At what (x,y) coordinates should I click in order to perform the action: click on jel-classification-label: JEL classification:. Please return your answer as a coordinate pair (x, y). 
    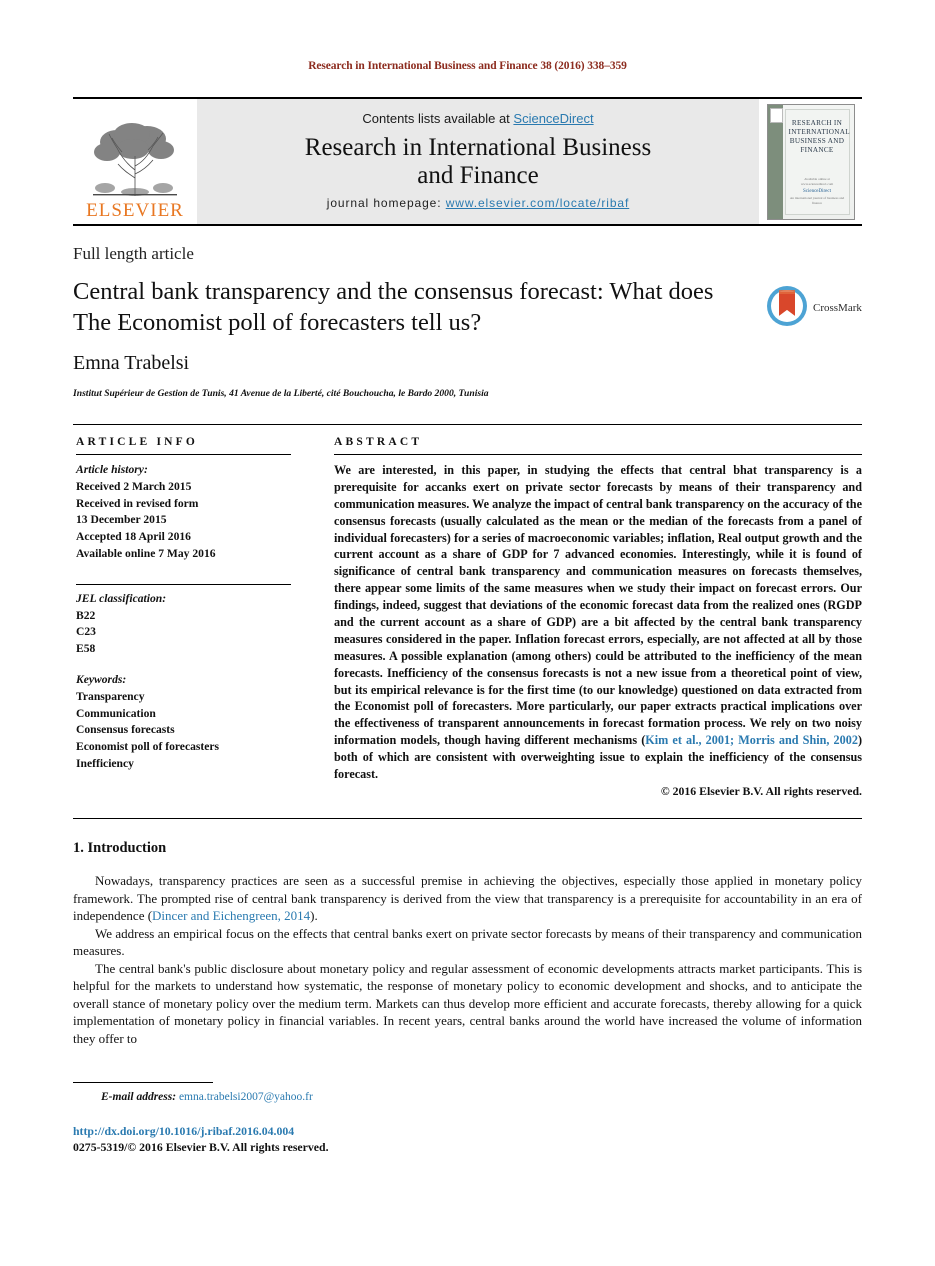
    Looking at the image, I should click on (121, 598).